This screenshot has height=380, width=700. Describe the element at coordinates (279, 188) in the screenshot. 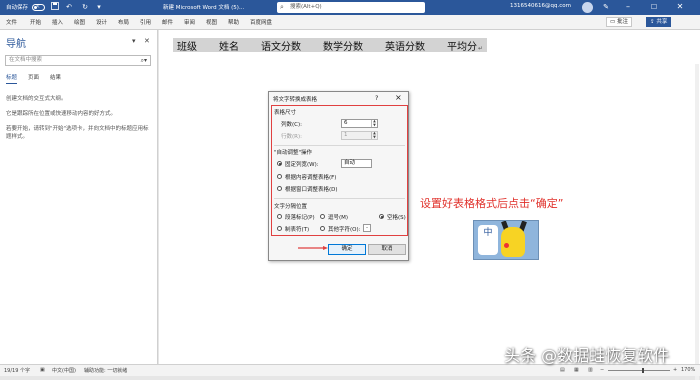

I see `fit-window-radio` at that location.